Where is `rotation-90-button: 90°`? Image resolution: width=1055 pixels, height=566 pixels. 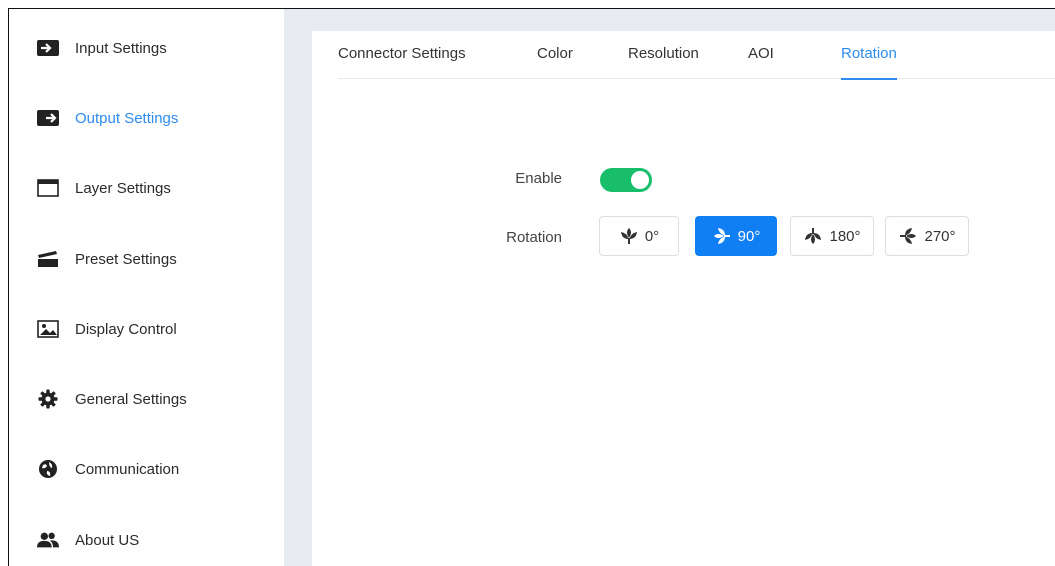 rotation-90-button: 90° is located at coordinates (736, 236).